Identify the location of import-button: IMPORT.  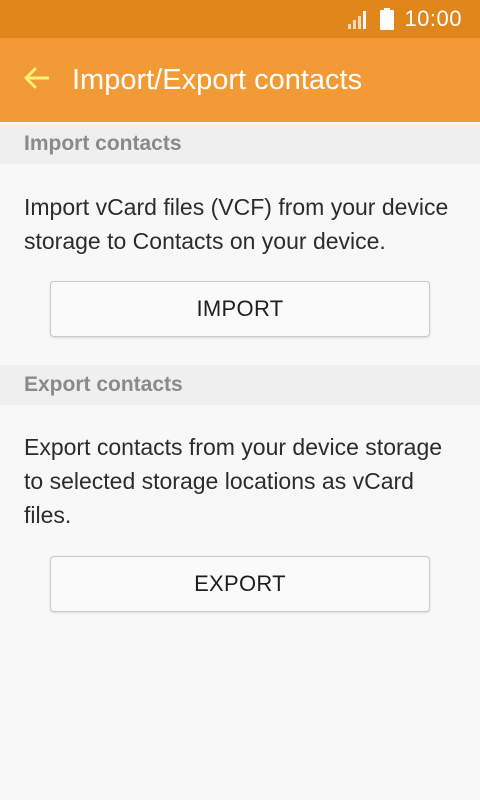
(240, 309).